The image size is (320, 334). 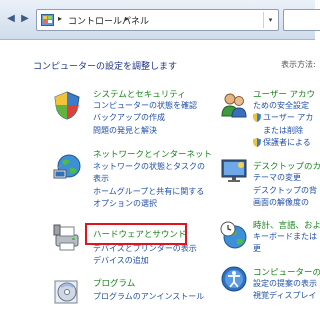 I want to click on category-user-accounts: ユーザー アカウ, so click(x=284, y=94).